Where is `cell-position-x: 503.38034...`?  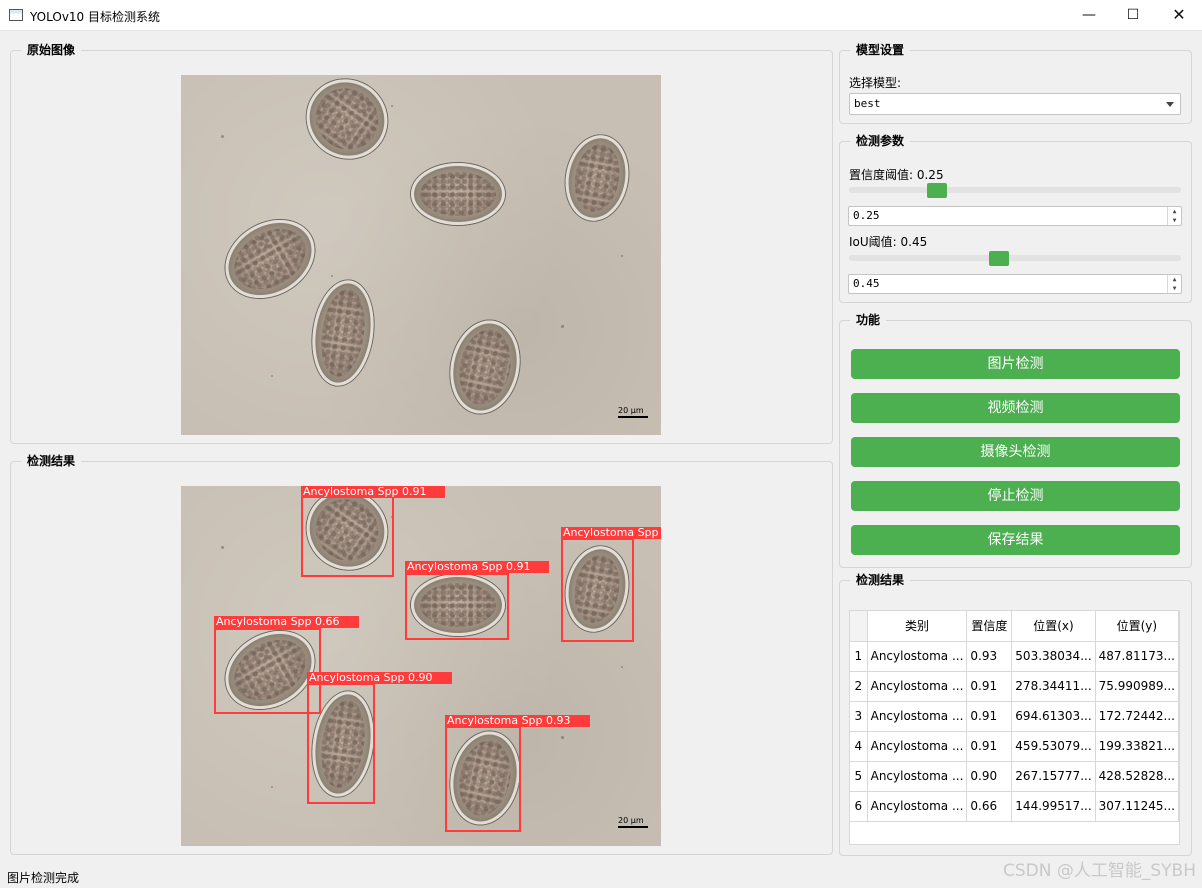
cell-position-x: 503.38034... is located at coordinates (1053, 656).